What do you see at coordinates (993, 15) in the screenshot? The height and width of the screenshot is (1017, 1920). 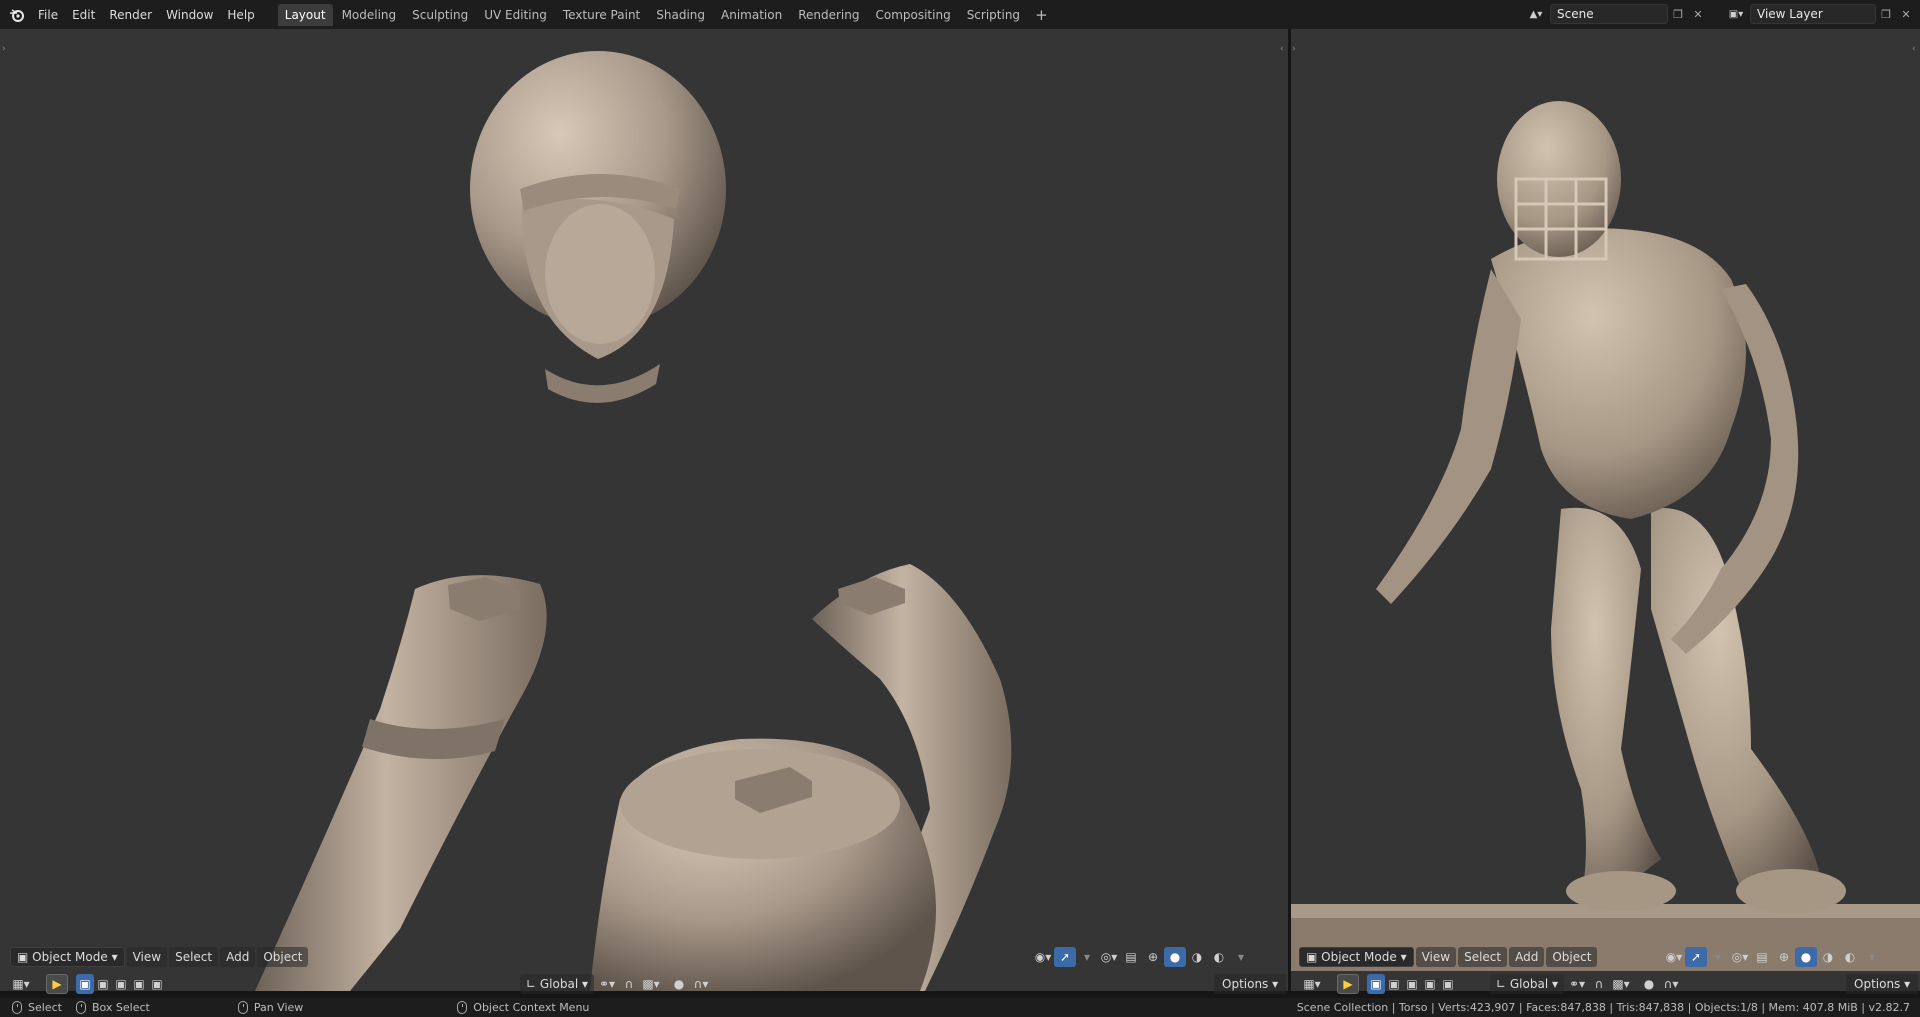 I see `tab-scripting: Scripting` at bounding box center [993, 15].